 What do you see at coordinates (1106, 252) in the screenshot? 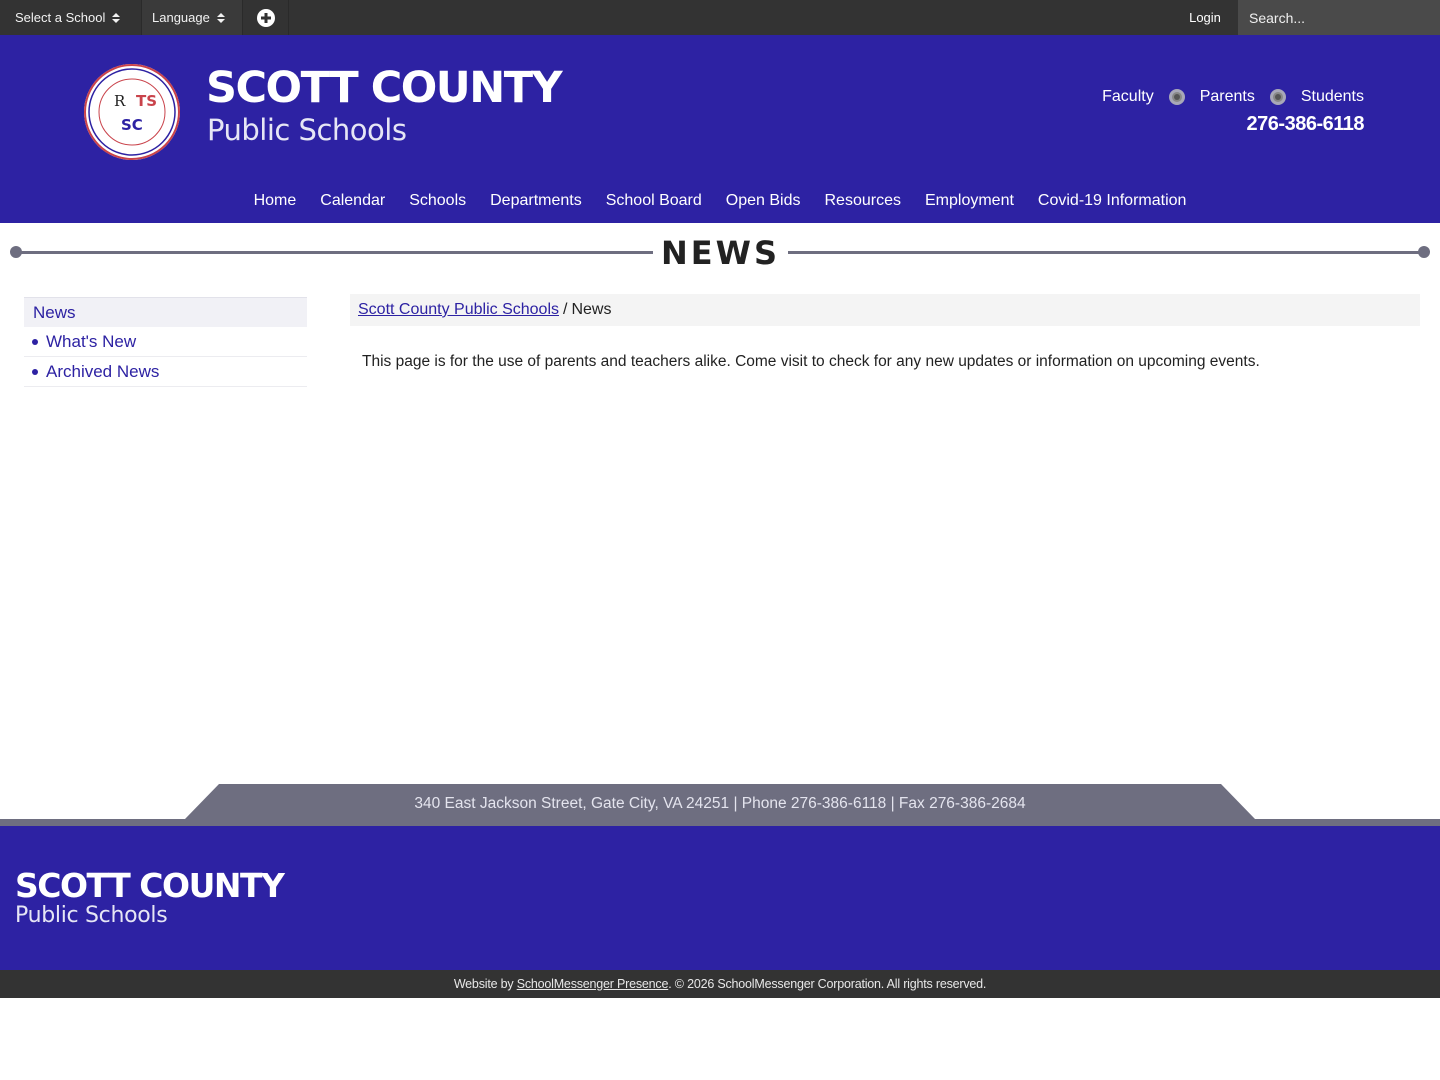
I see `title-rule-right` at bounding box center [1106, 252].